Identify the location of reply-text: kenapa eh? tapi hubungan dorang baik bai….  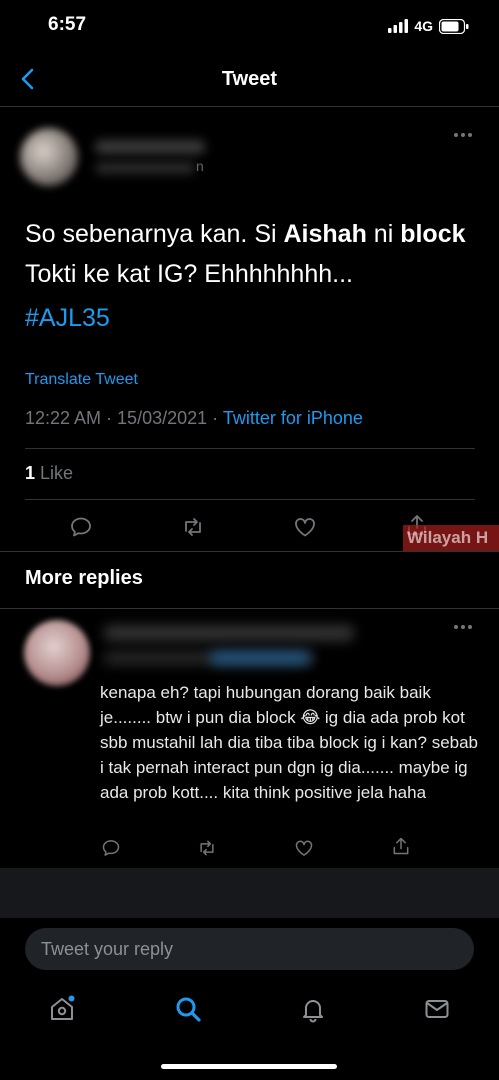
(289, 742).